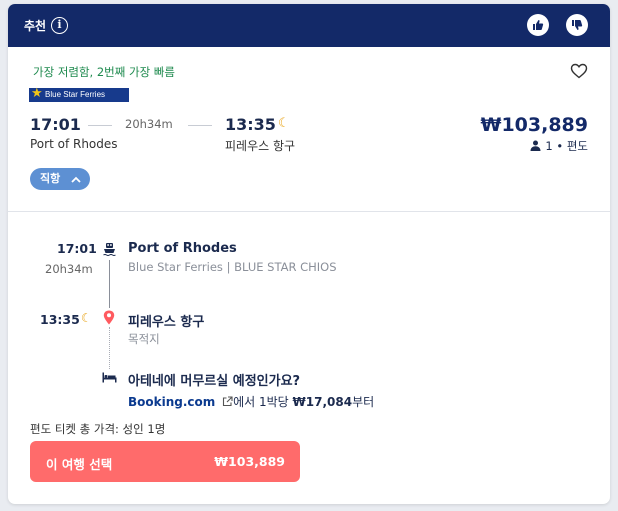  I want to click on route-line-dotted, so click(109, 348).